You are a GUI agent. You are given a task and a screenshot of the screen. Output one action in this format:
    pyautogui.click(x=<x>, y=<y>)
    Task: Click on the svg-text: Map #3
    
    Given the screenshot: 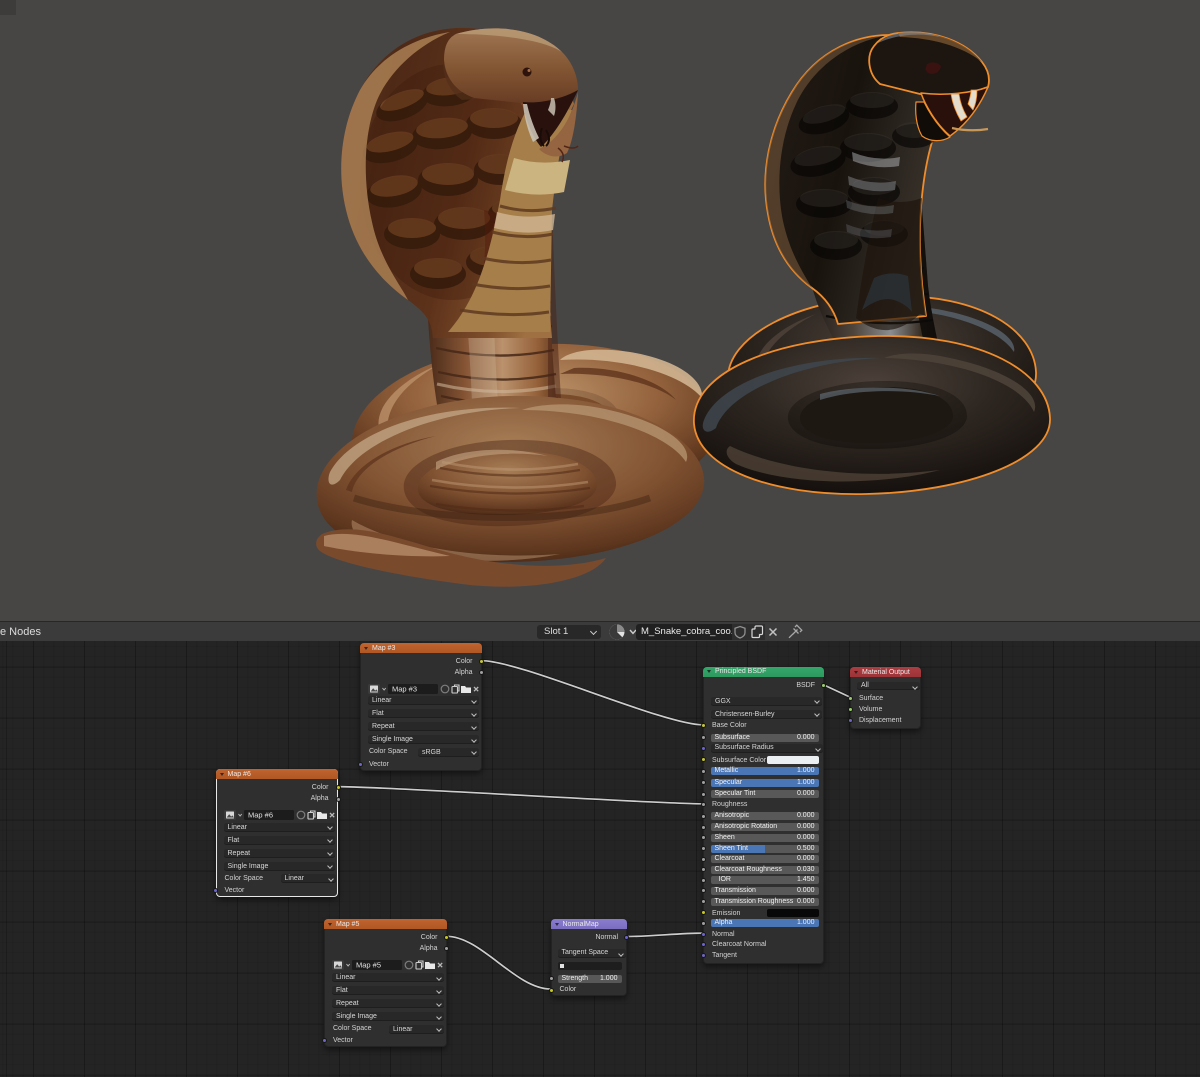 What is the action you would take?
    pyautogui.click(x=404, y=688)
    